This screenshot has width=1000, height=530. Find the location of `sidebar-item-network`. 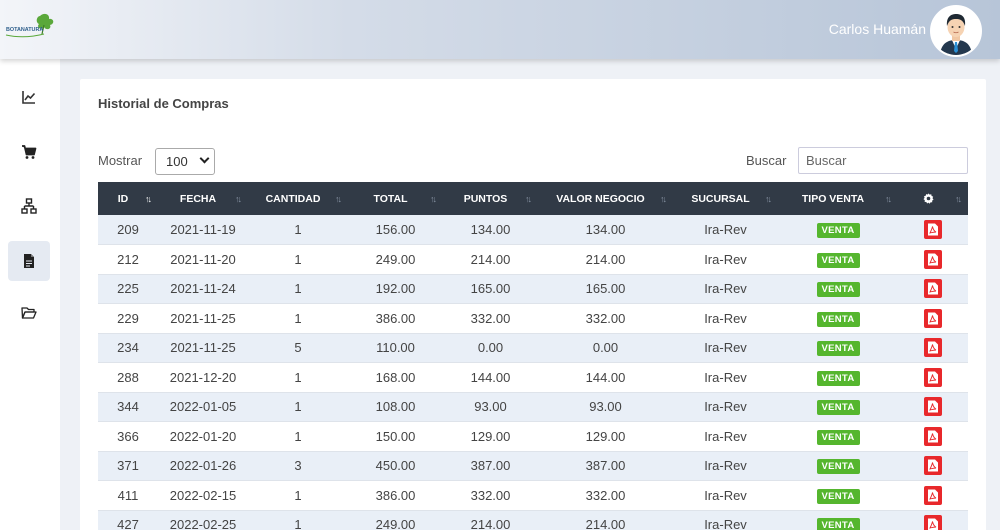

sidebar-item-network is located at coordinates (29, 206).